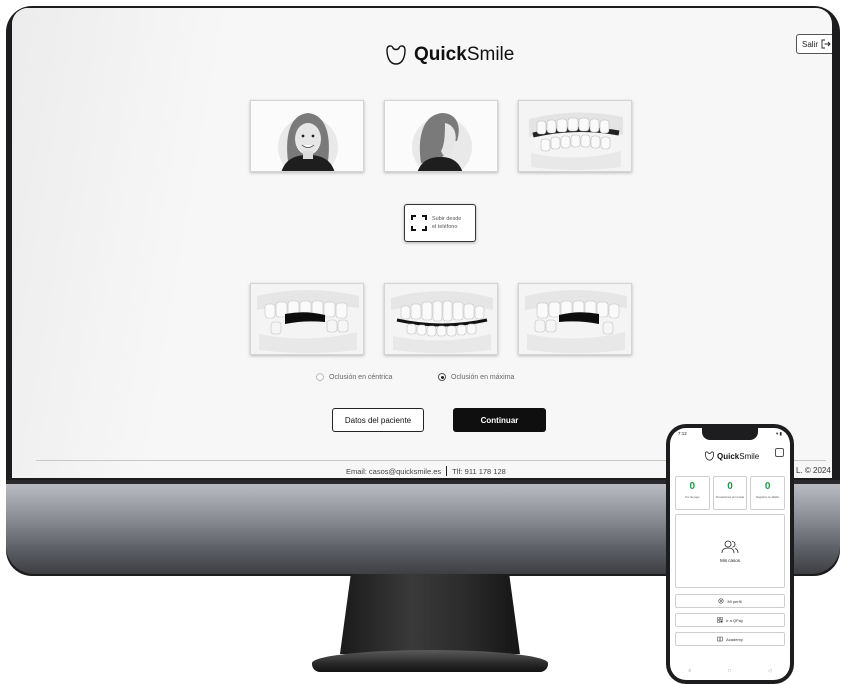  What do you see at coordinates (378, 420) in the screenshot?
I see `patient-data-button: Datos del paciente` at bounding box center [378, 420].